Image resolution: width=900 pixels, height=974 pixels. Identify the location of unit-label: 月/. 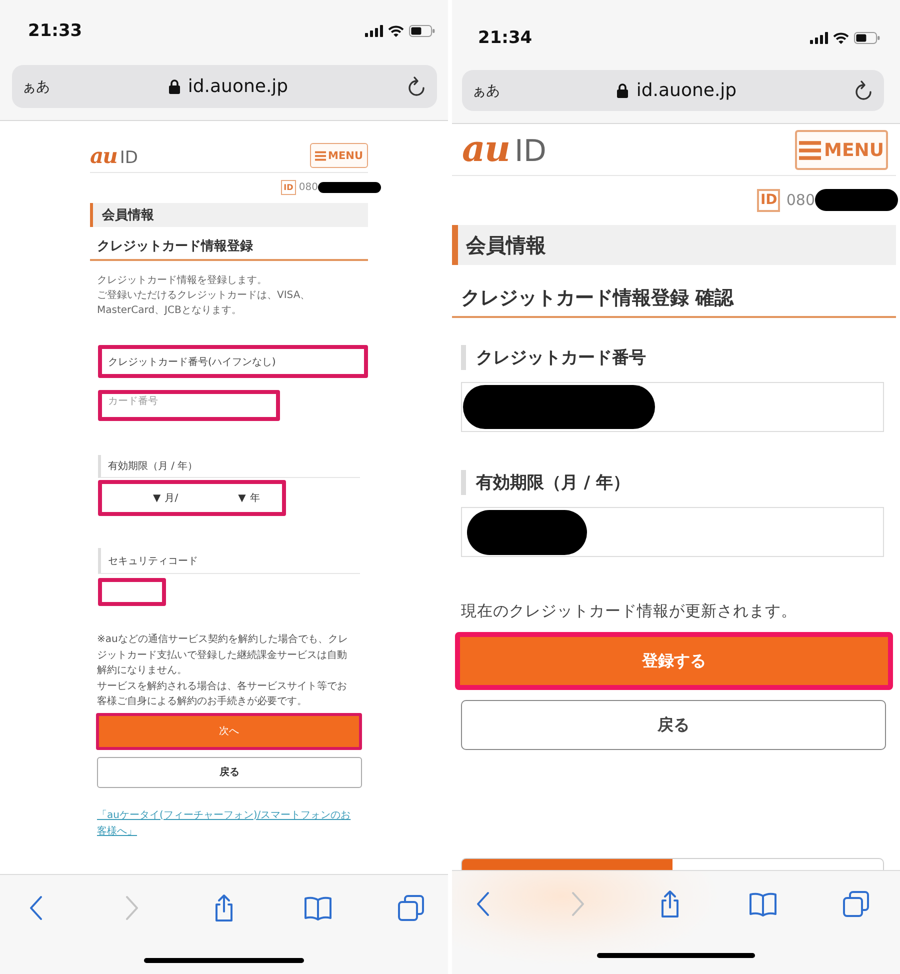
(171, 498).